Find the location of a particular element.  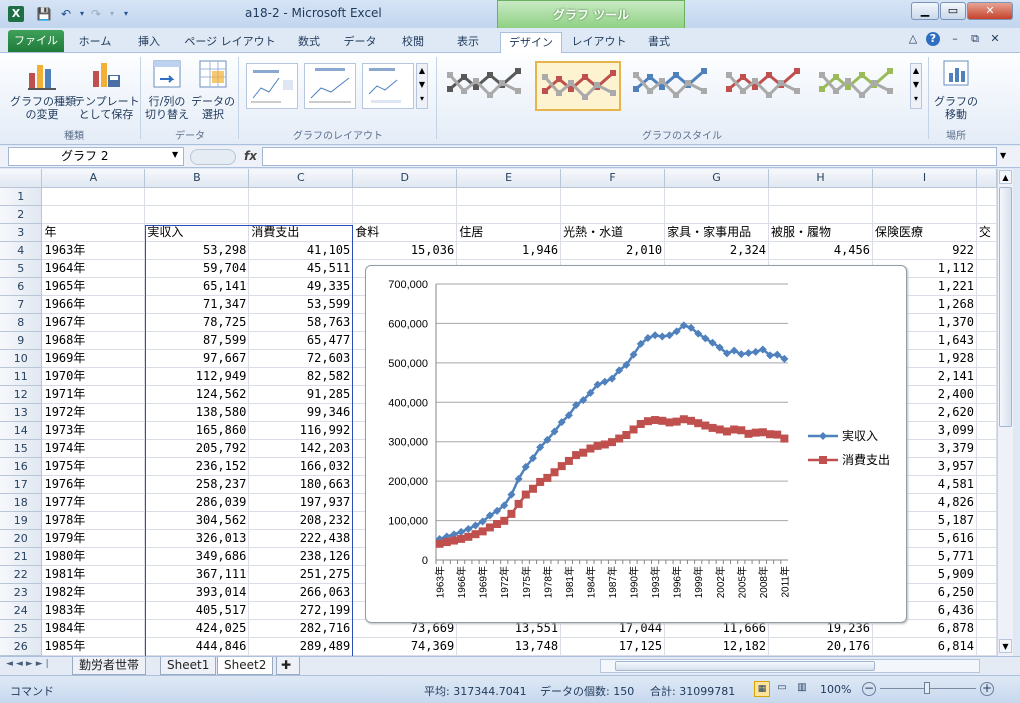

cell: 82,582 is located at coordinates (301, 376).